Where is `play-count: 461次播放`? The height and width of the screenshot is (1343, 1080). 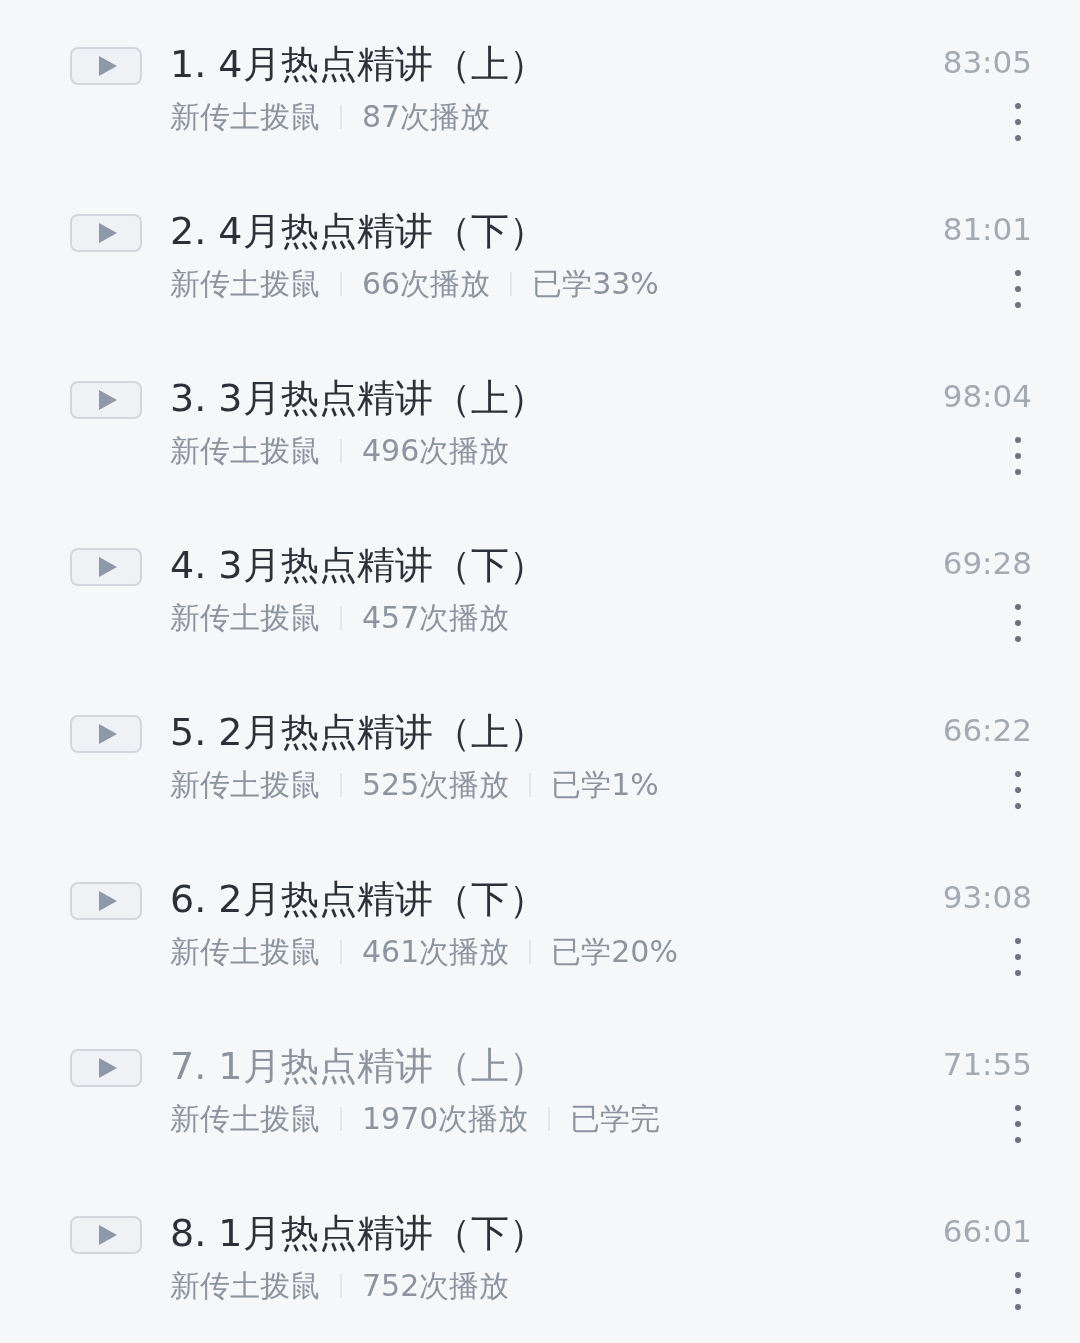
play-count: 461次播放 is located at coordinates (436, 952).